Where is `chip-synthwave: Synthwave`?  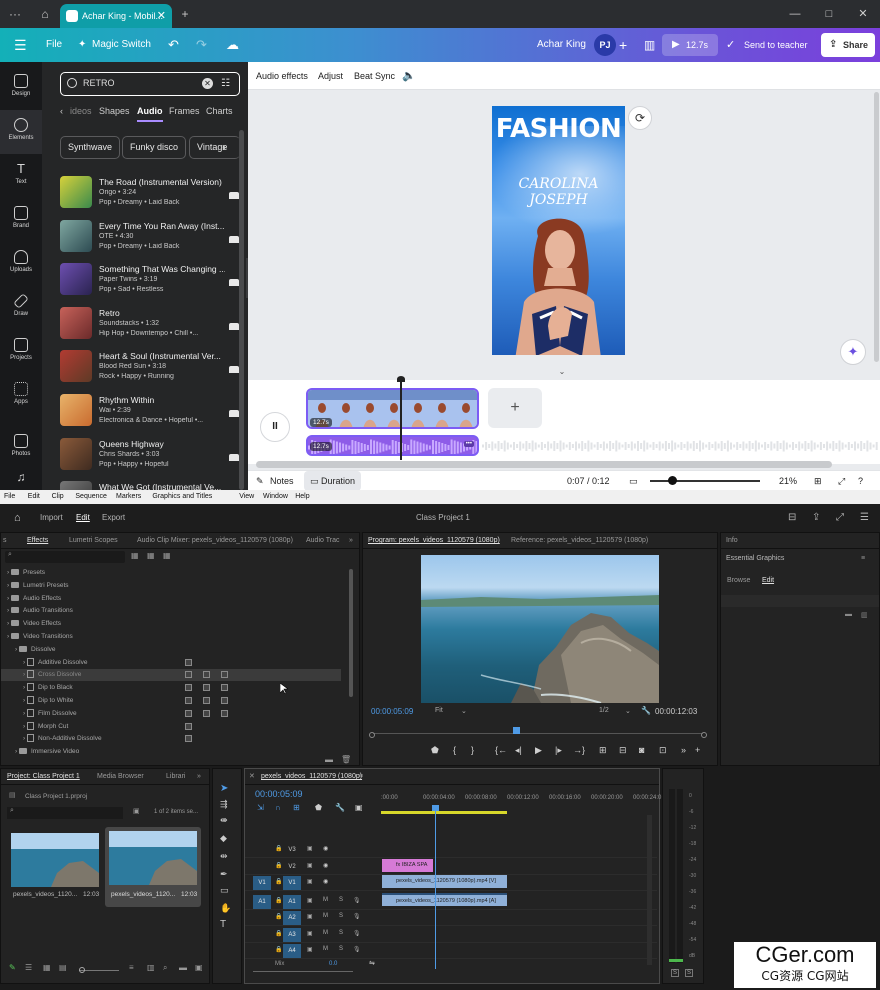 chip-synthwave: Synthwave is located at coordinates (90, 147).